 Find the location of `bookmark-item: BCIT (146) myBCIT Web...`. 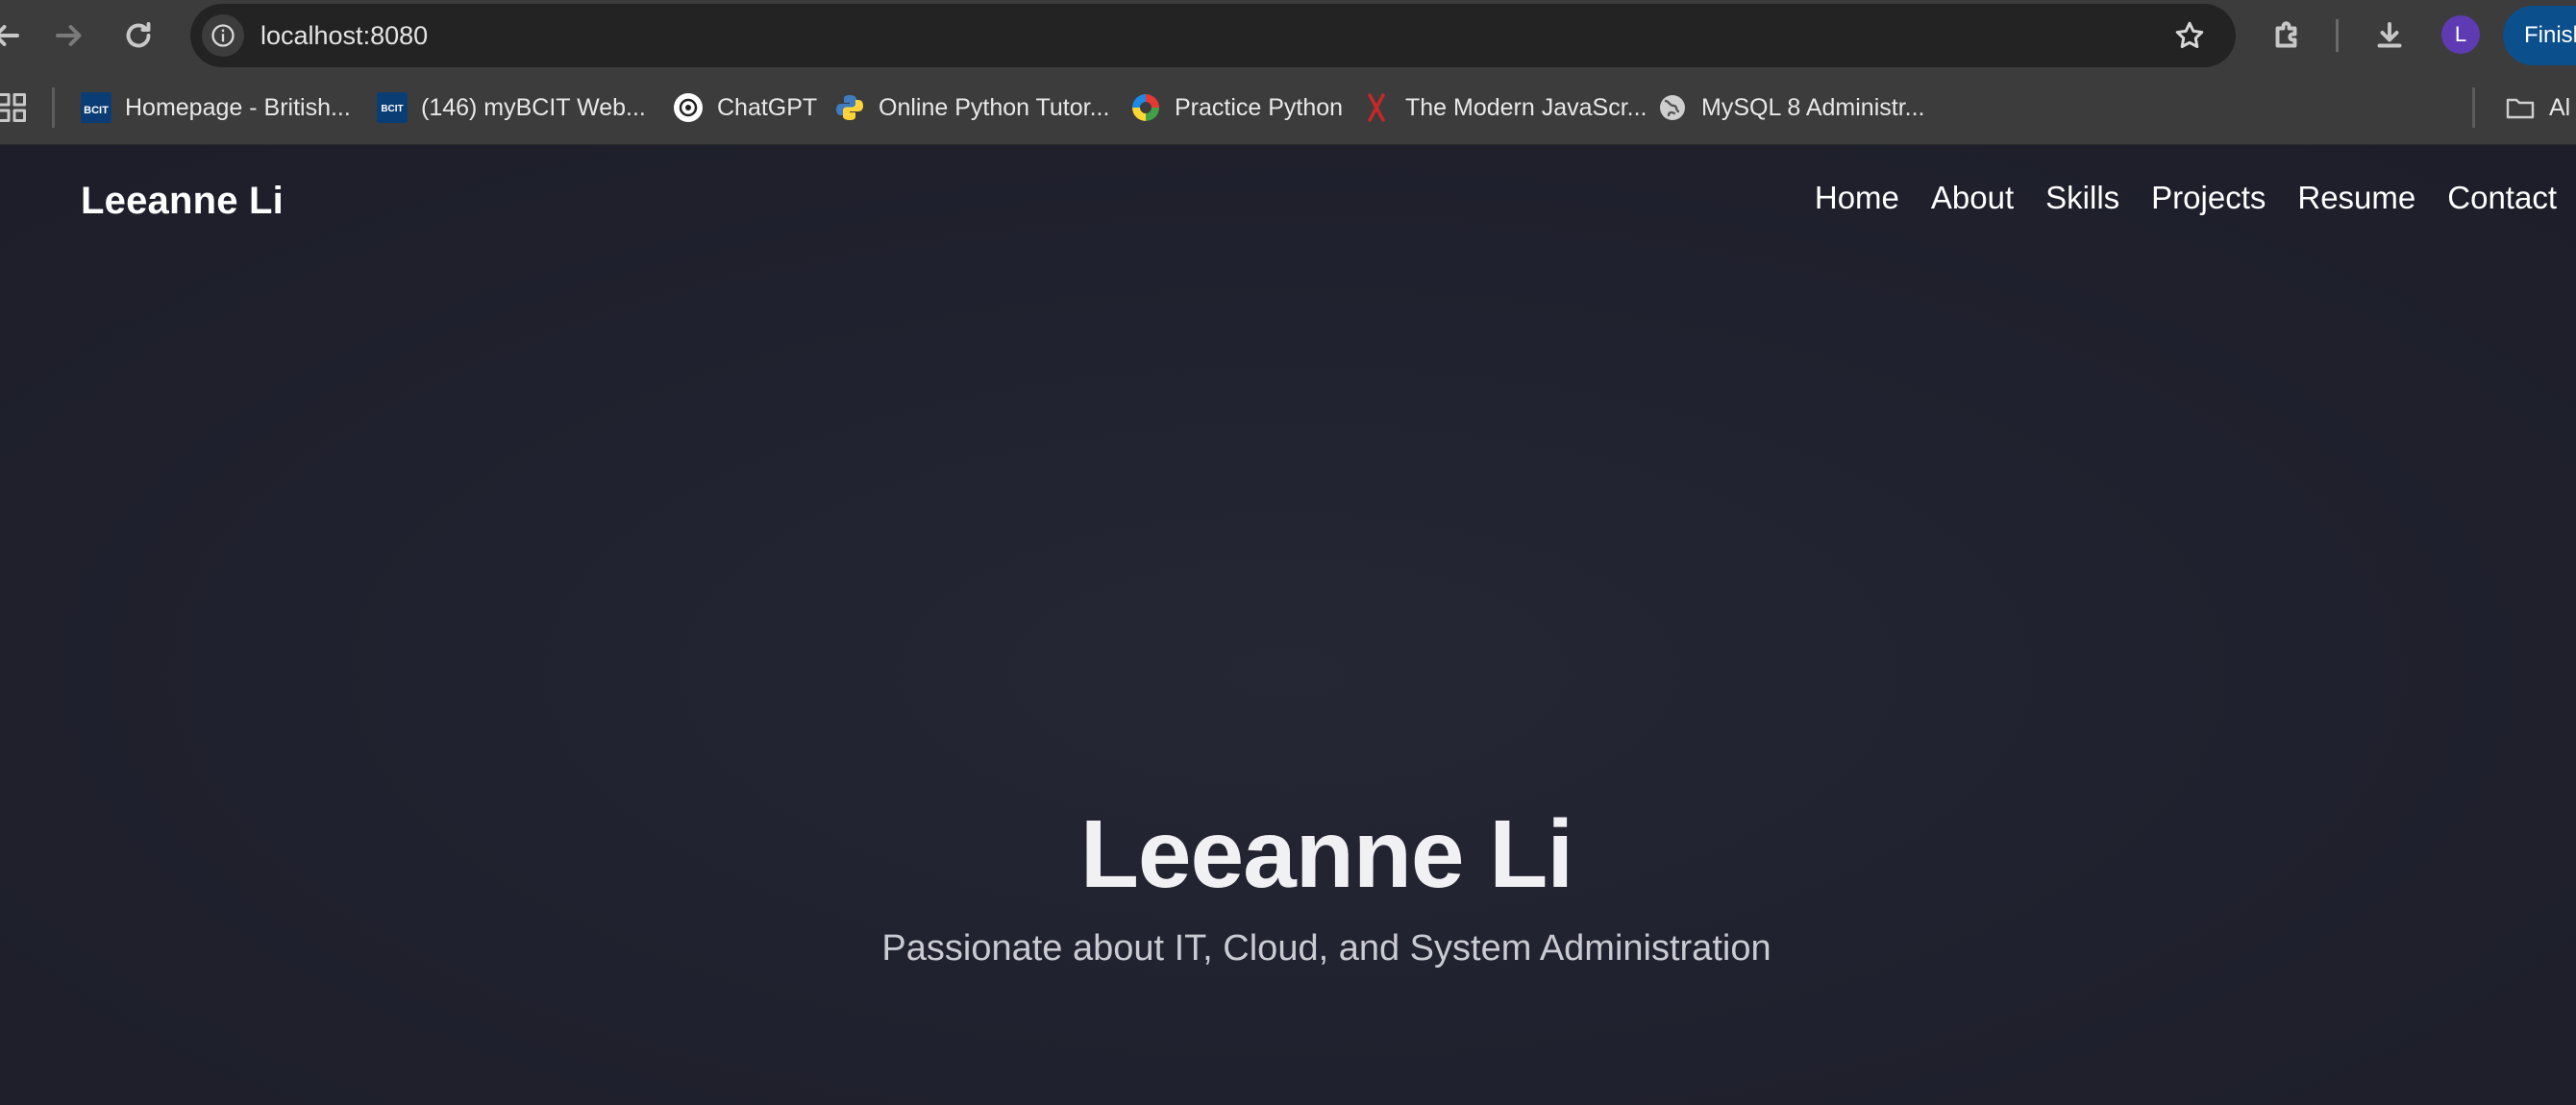

bookmark-item: BCIT (146) myBCIT Web... is located at coordinates (511, 107).